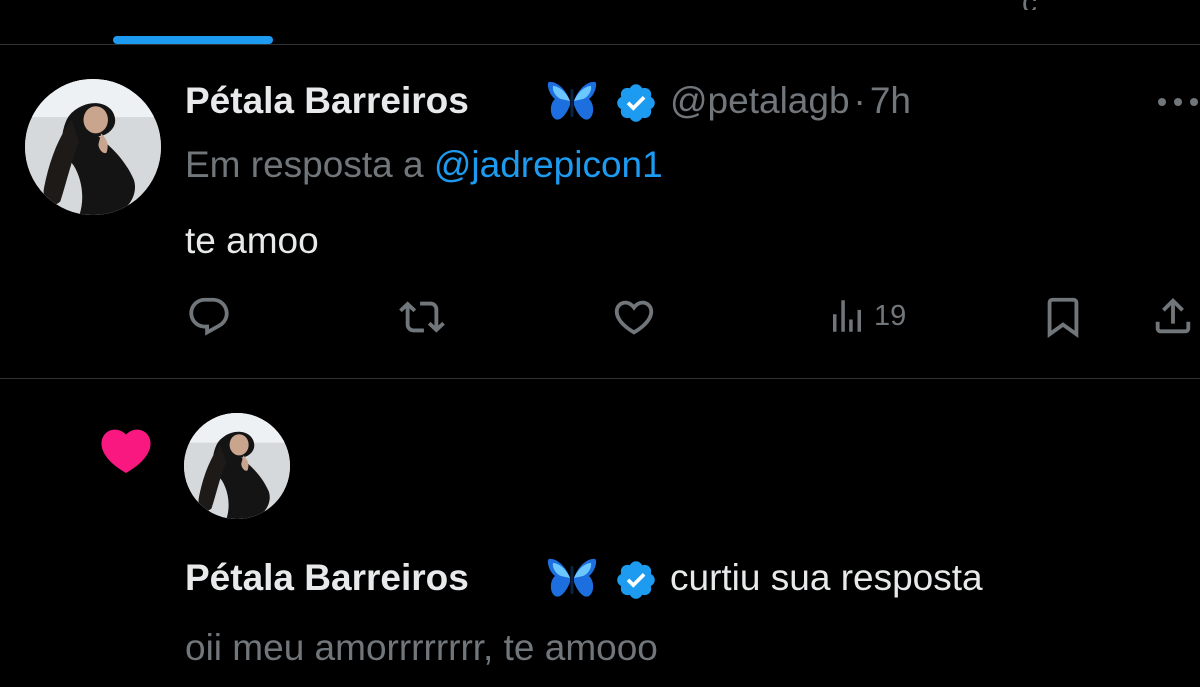  I want to click on reply-button, so click(209, 317).